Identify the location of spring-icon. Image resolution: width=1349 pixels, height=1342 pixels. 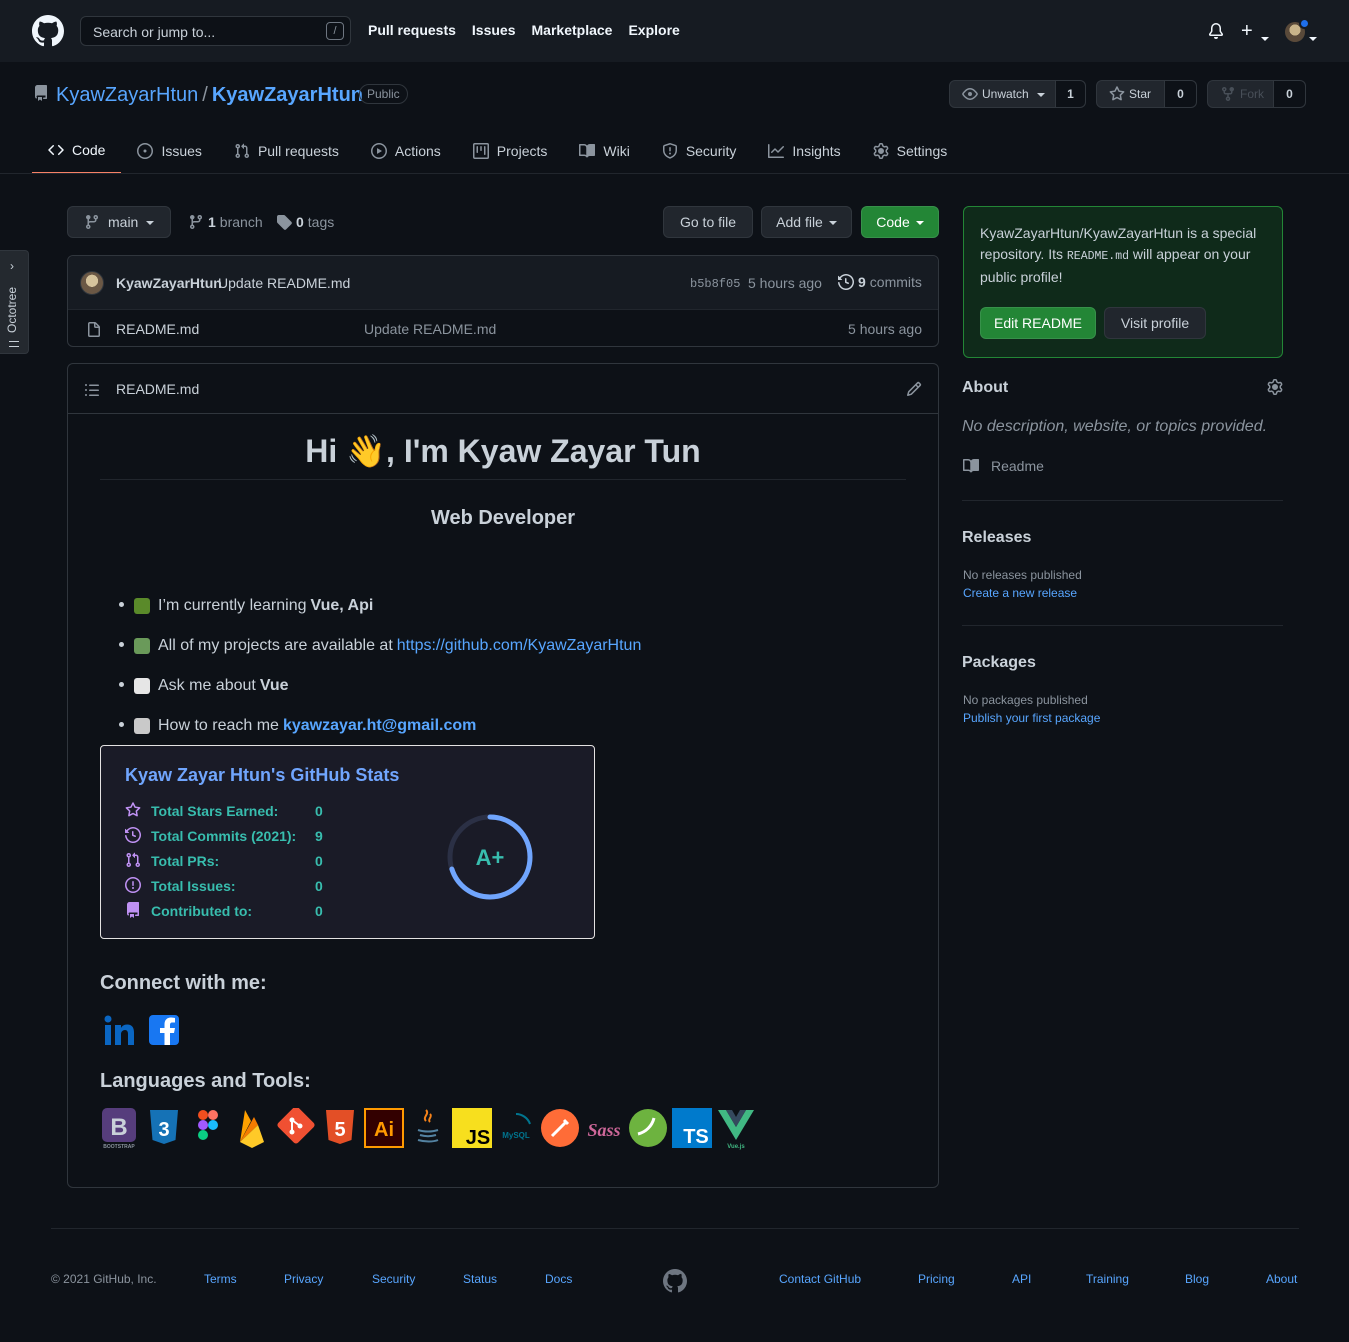
(648, 1129).